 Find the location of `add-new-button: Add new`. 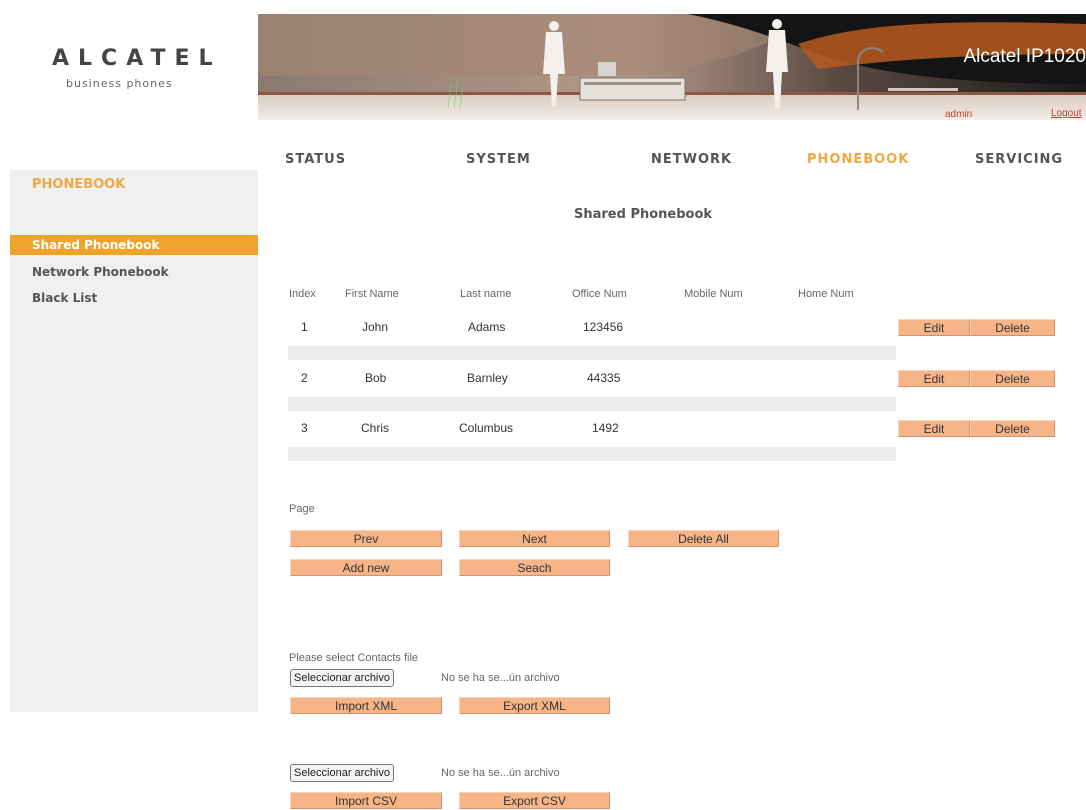

add-new-button: Add new is located at coordinates (366, 567).